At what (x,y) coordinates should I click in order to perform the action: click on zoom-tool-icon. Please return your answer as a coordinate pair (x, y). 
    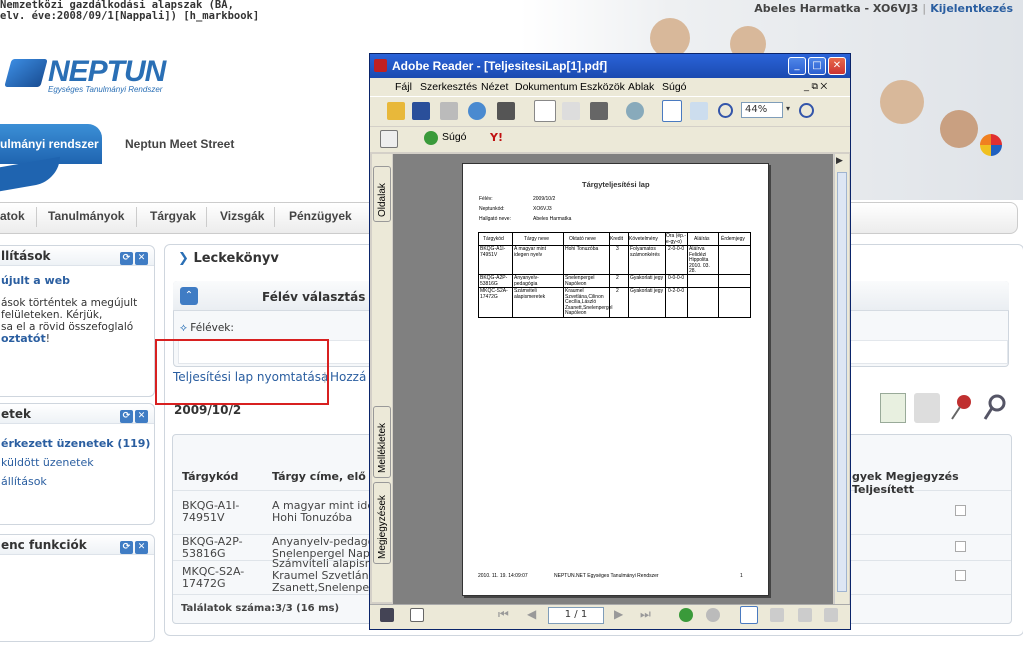
    Looking at the image, I should click on (635, 111).